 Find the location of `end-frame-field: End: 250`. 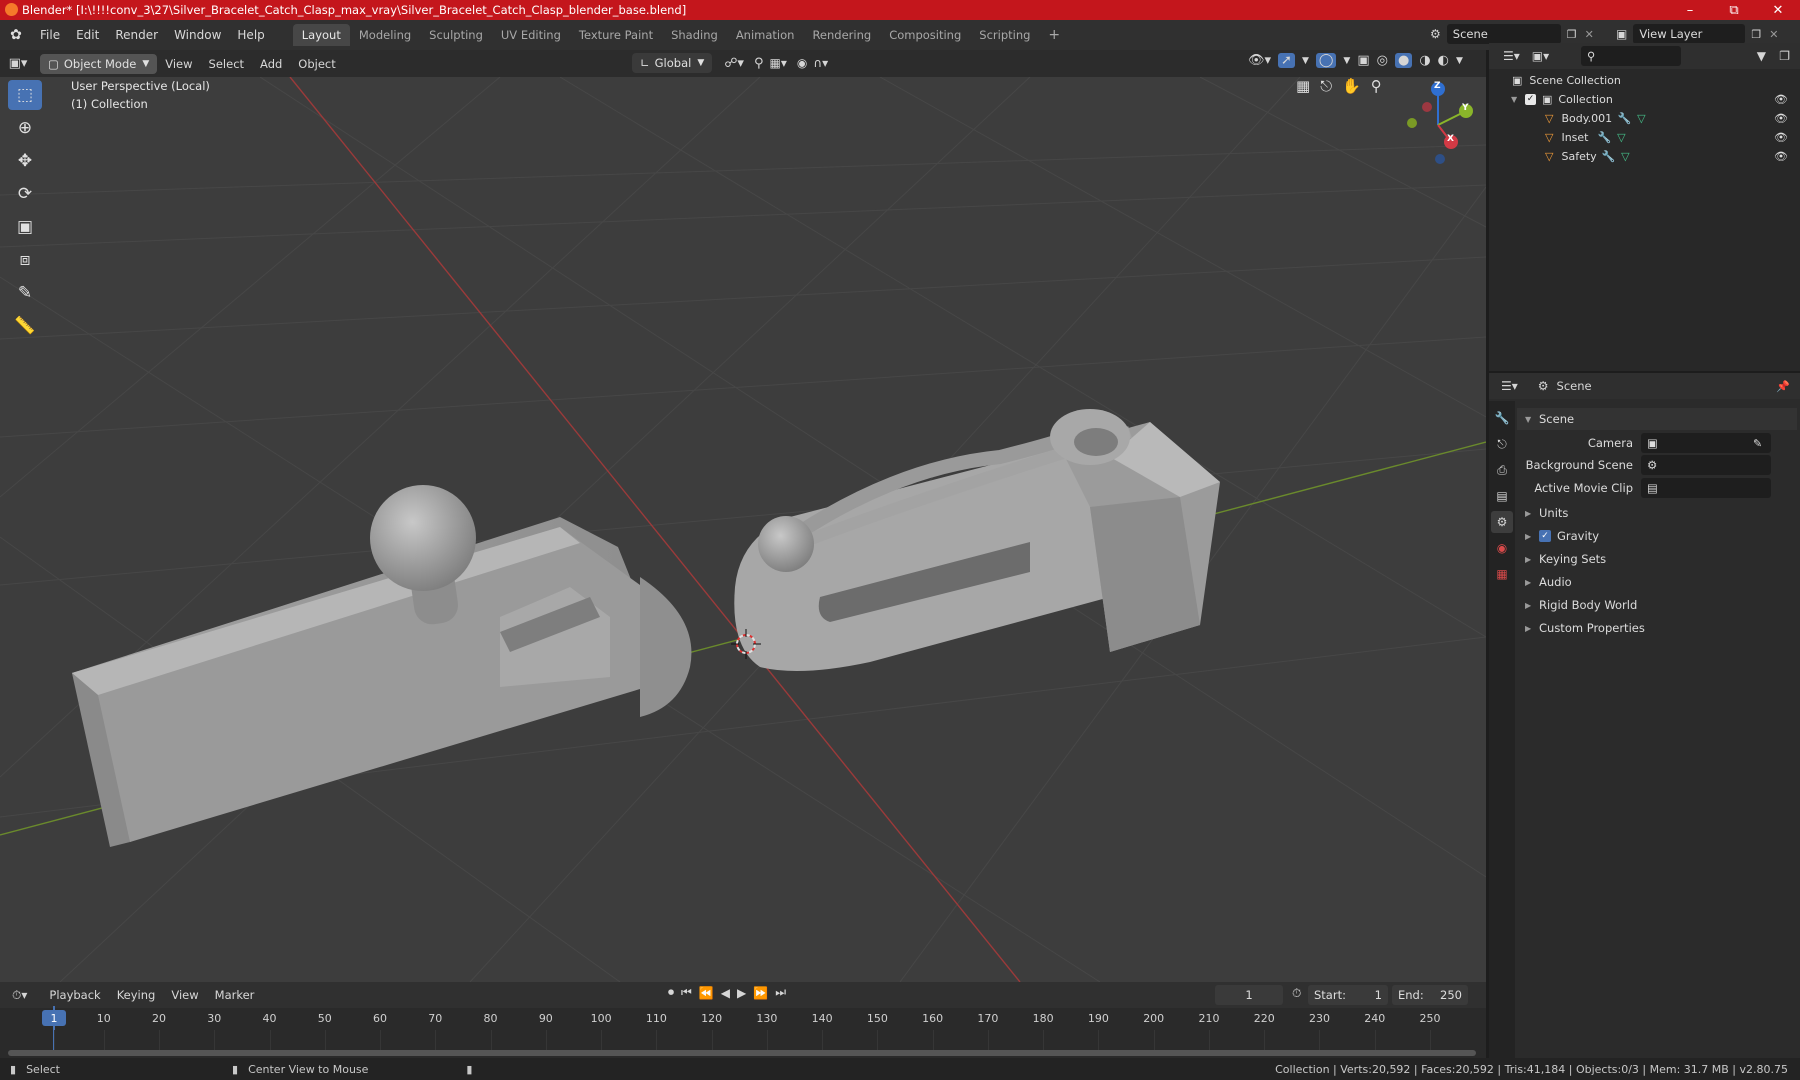

end-frame-field: End: 250 is located at coordinates (1430, 995).